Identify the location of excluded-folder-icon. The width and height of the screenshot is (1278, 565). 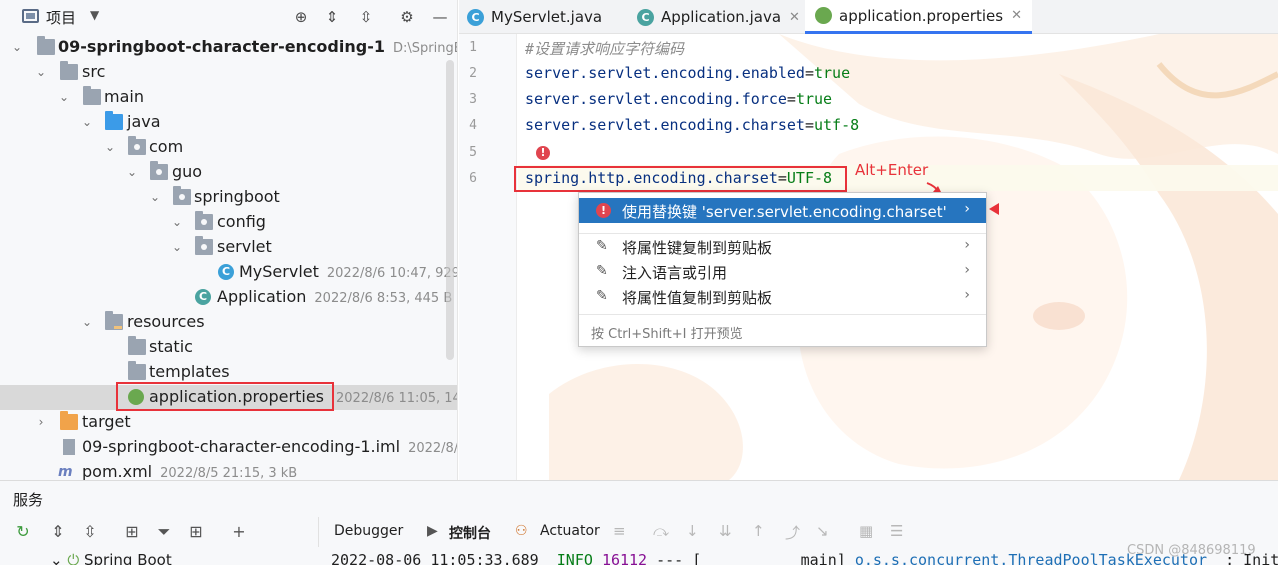
(69, 420).